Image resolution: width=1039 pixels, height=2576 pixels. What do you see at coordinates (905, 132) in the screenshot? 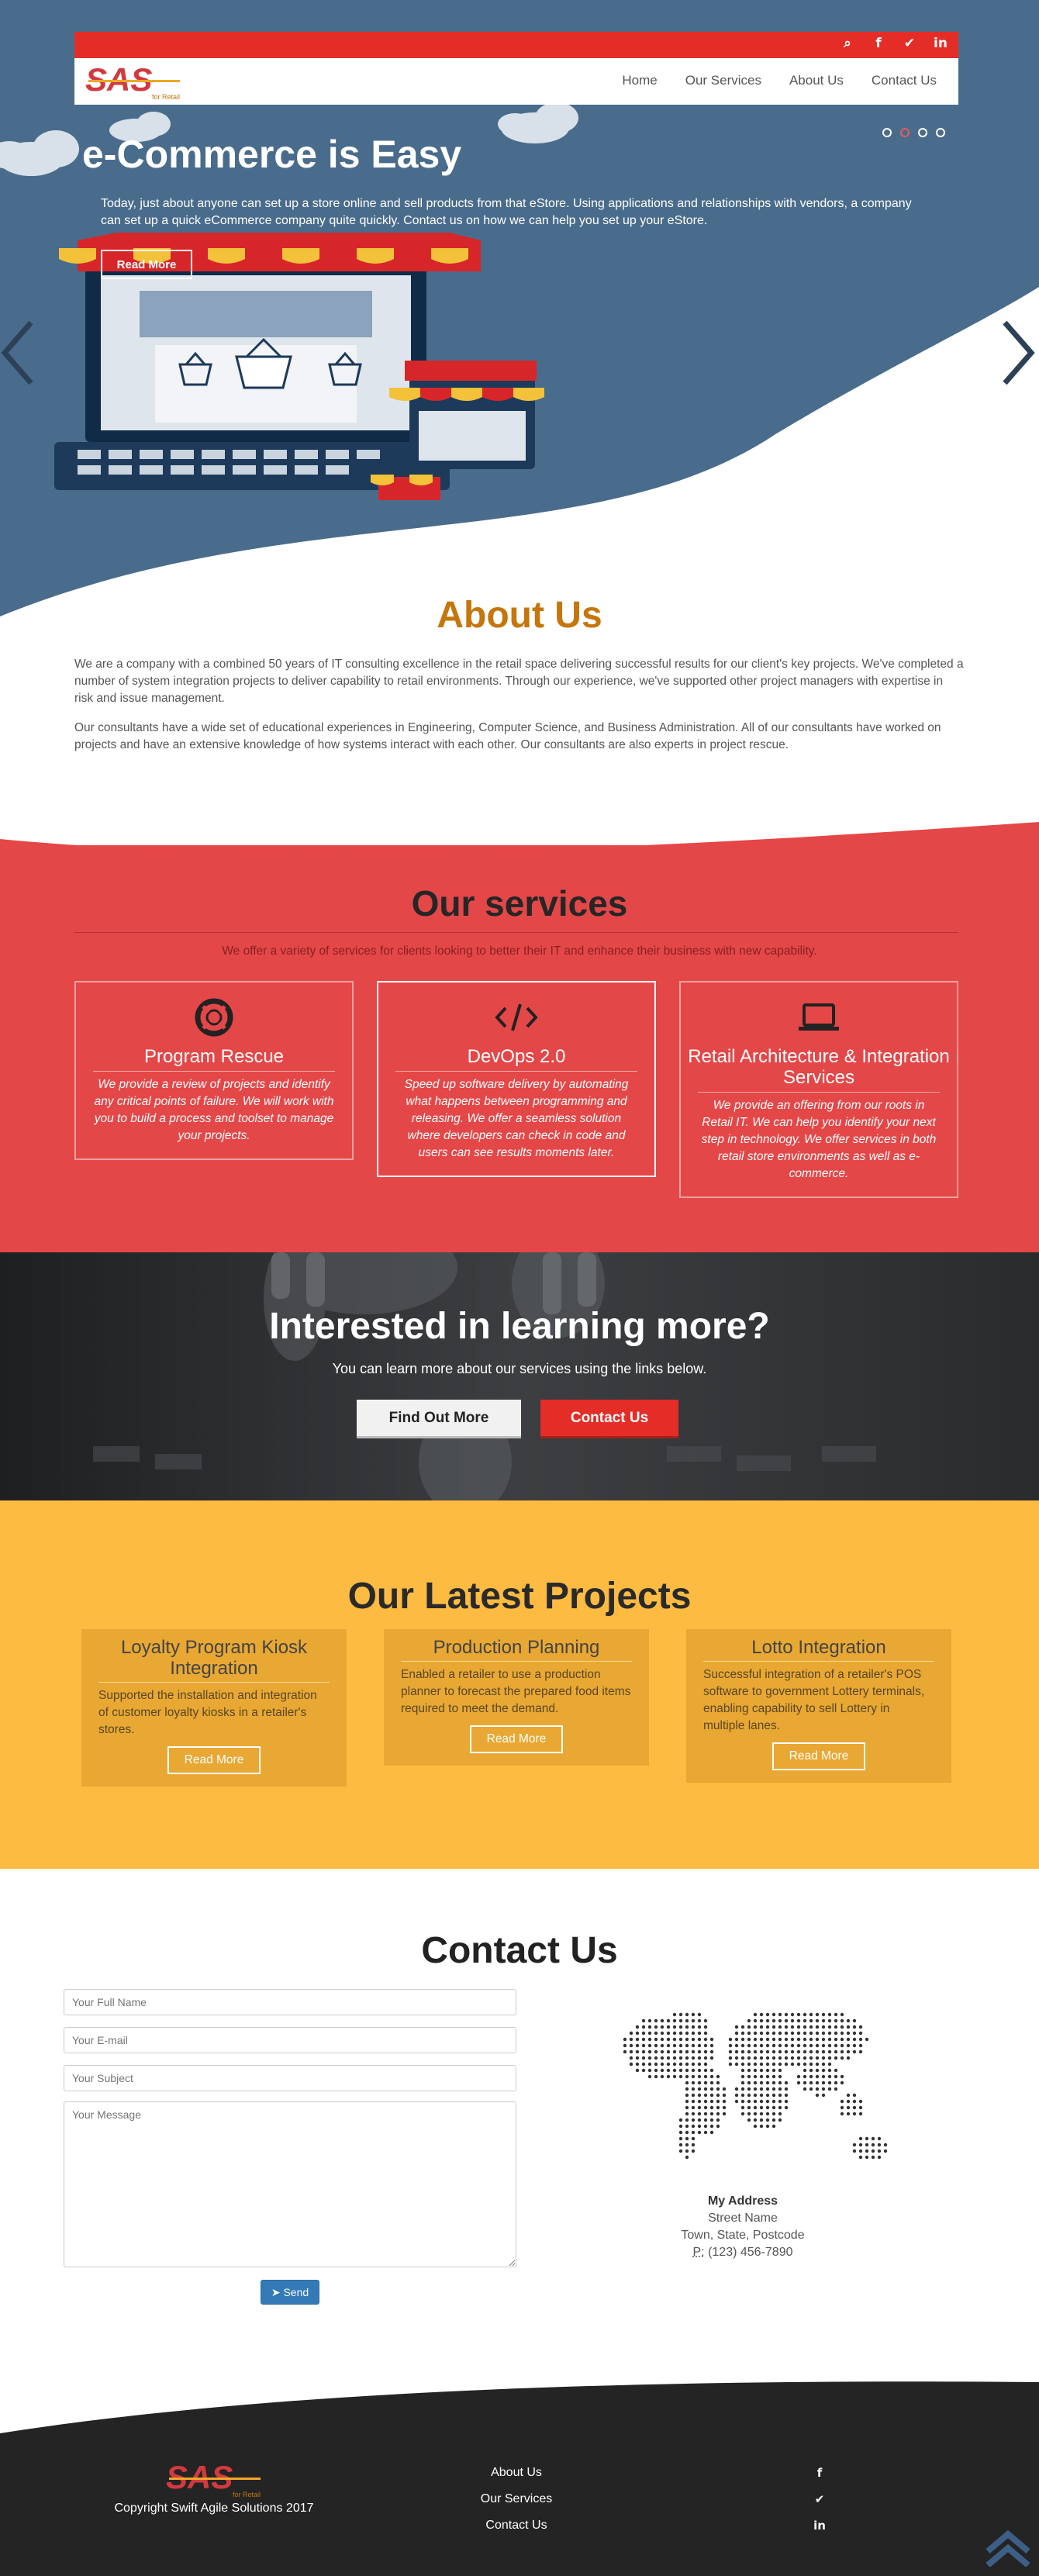
I see `slider-dot-active` at bounding box center [905, 132].